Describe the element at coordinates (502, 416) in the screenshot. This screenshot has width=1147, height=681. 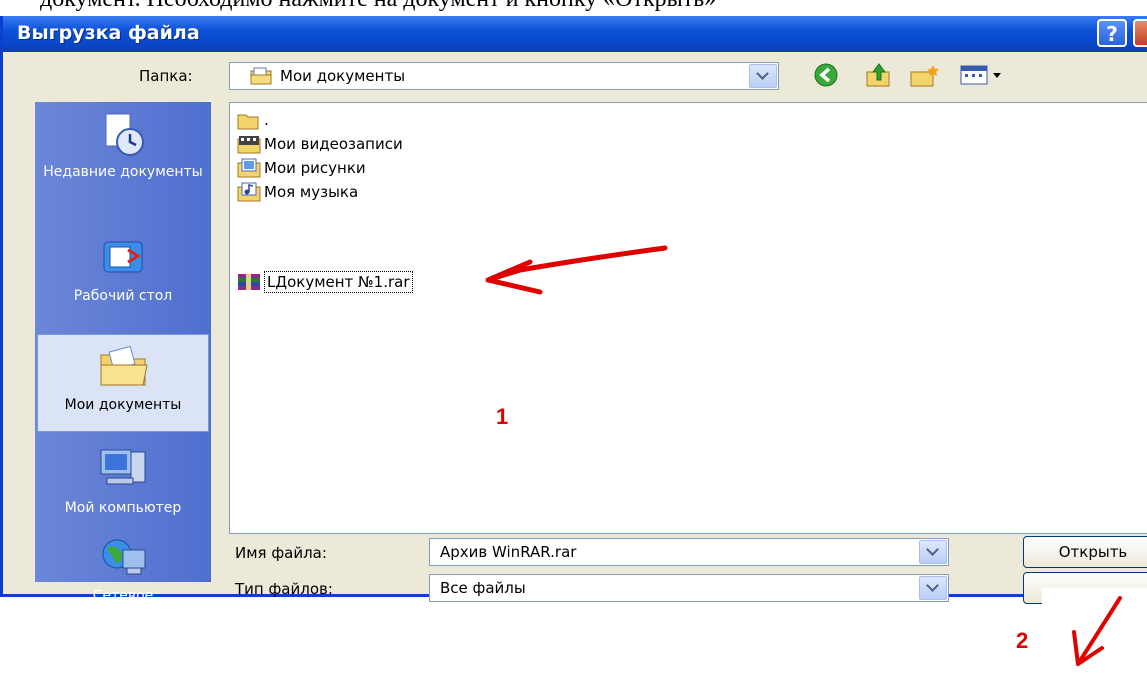
I see `annotation-number-1: 1` at that location.